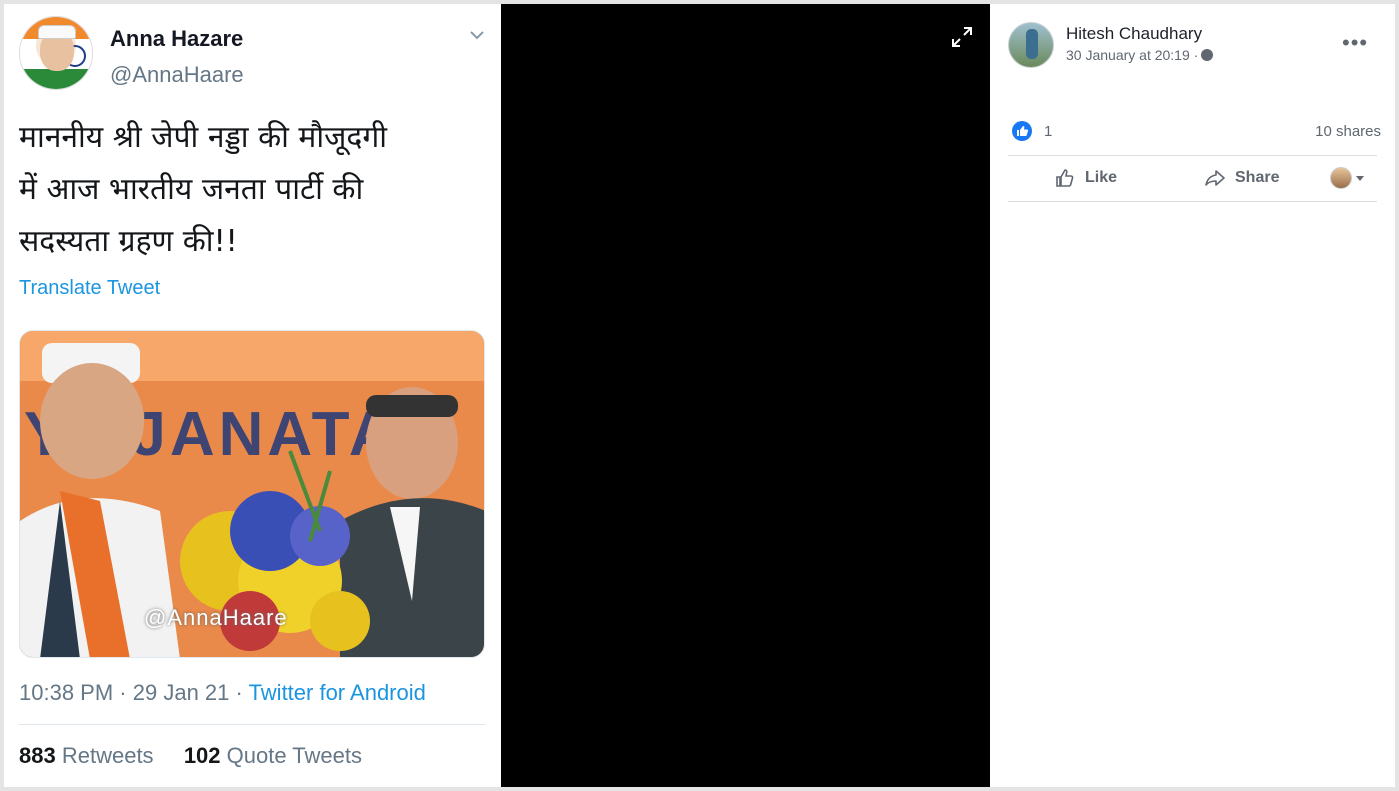 The width and height of the screenshot is (1399, 791). Describe the element at coordinates (128, 241) in the screenshot. I see `tweet-text-line: सदस्यता ग्रहण की!!` at that location.